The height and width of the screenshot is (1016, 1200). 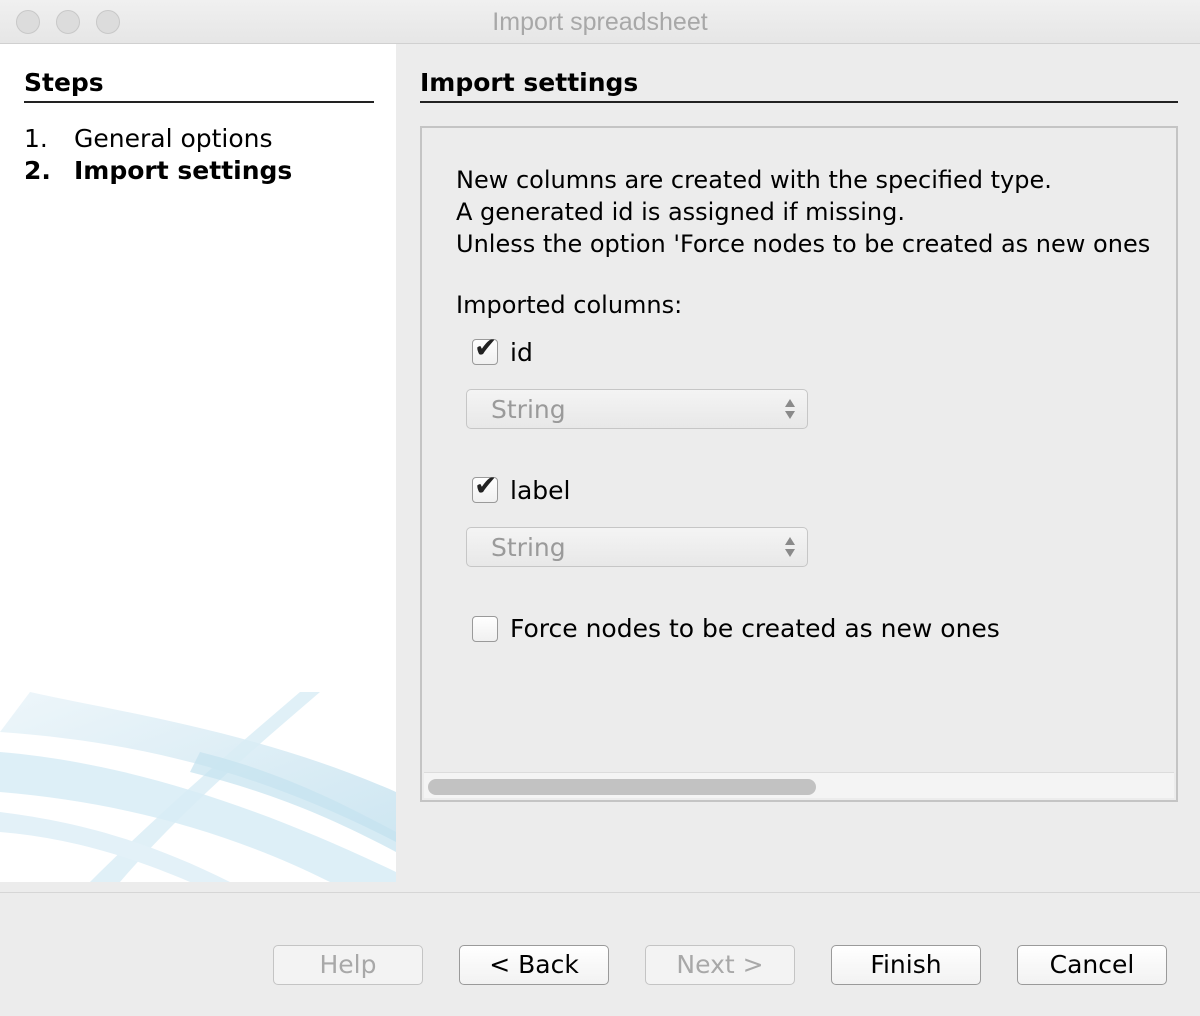 I want to click on cancel-button: Cancel, so click(x=1092, y=965).